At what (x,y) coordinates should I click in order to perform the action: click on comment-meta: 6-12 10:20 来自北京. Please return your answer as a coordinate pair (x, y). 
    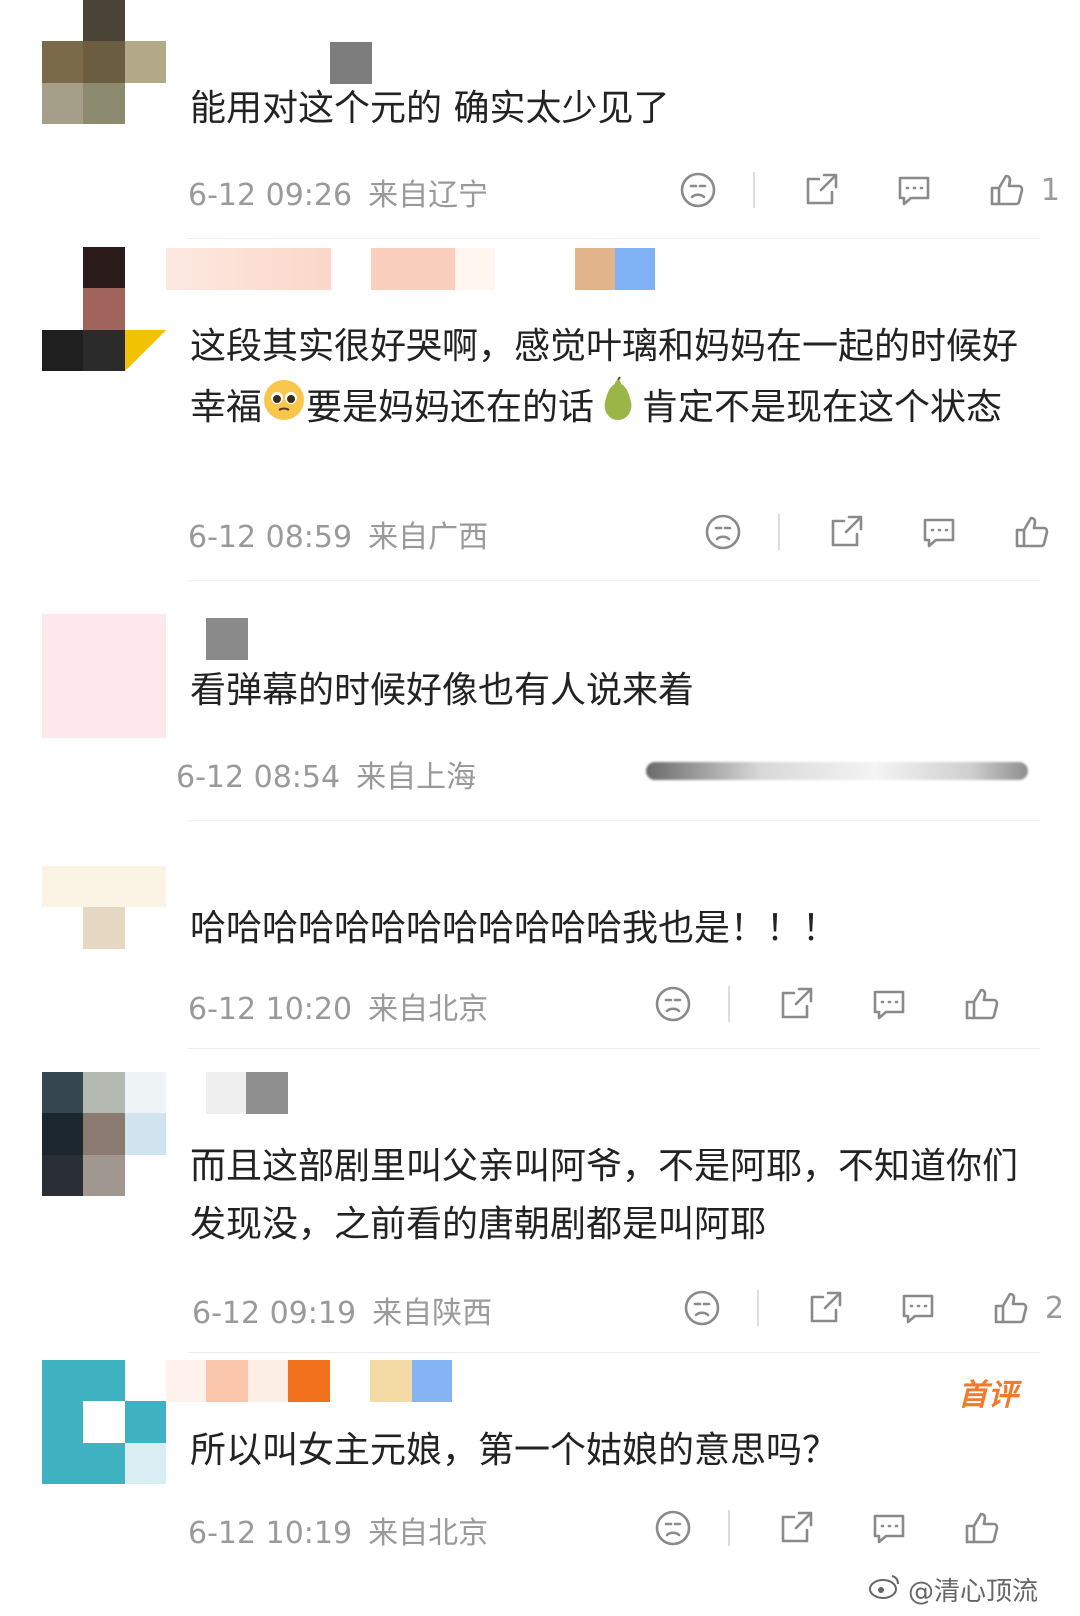
    Looking at the image, I should click on (338, 1006).